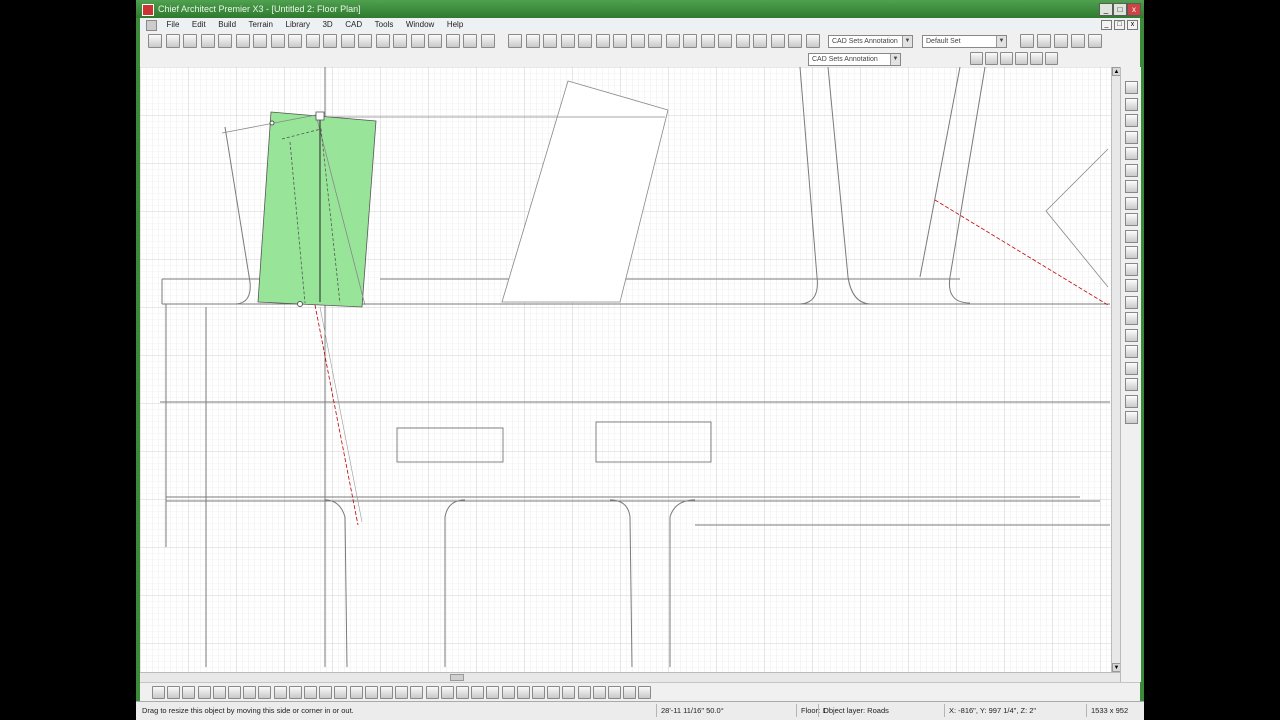 This screenshot has width=1280, height=720. What do you see at coordinates (420, 24) in the screenshot?
I see `menu-window: Window` at bounding box center [420, 24].